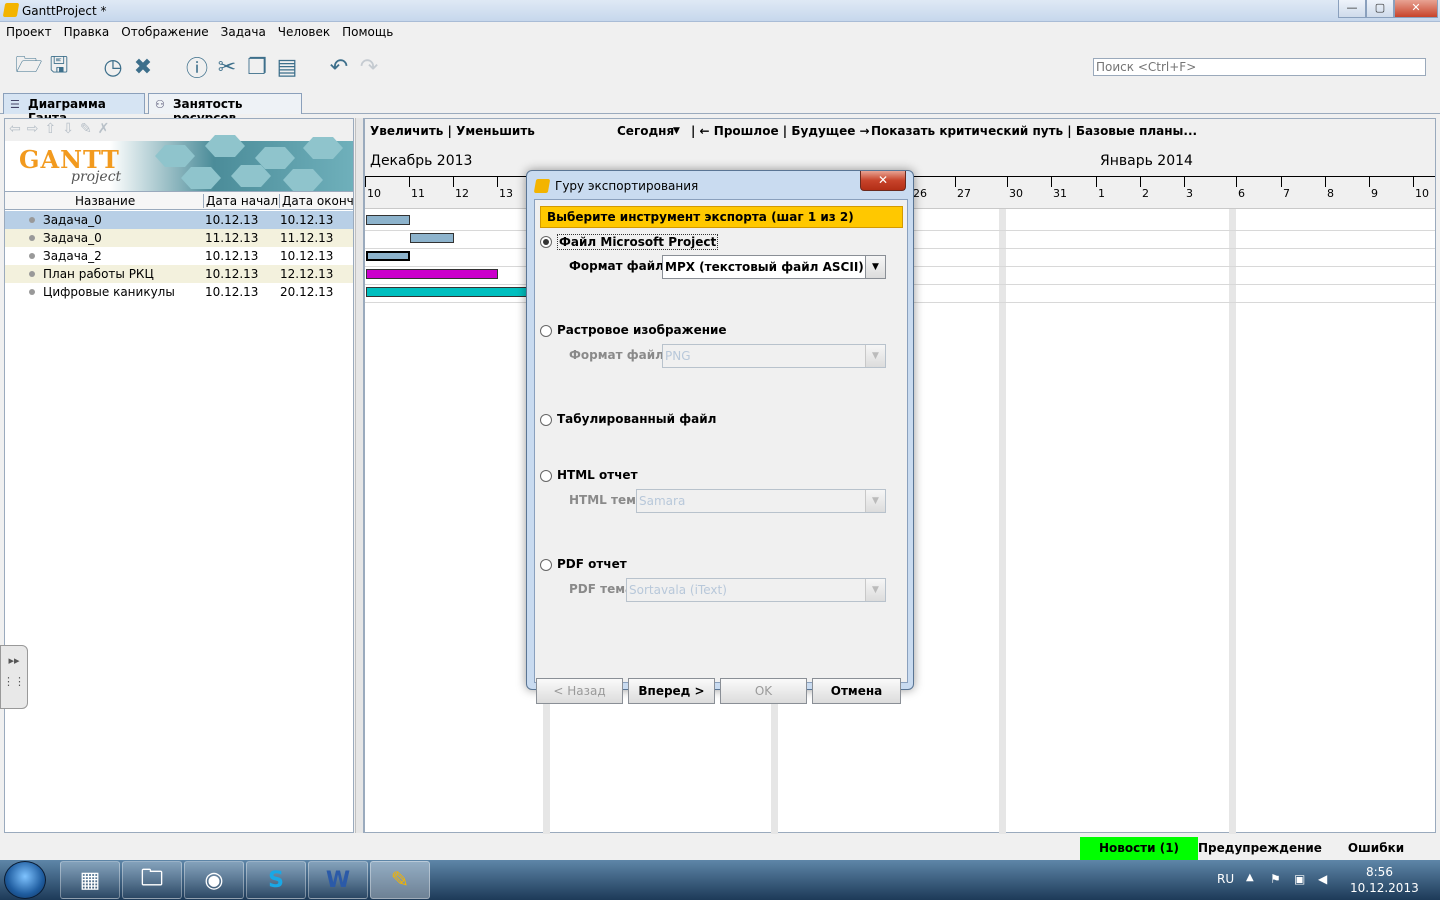  I want to click on radio-html, so click(546, 476).